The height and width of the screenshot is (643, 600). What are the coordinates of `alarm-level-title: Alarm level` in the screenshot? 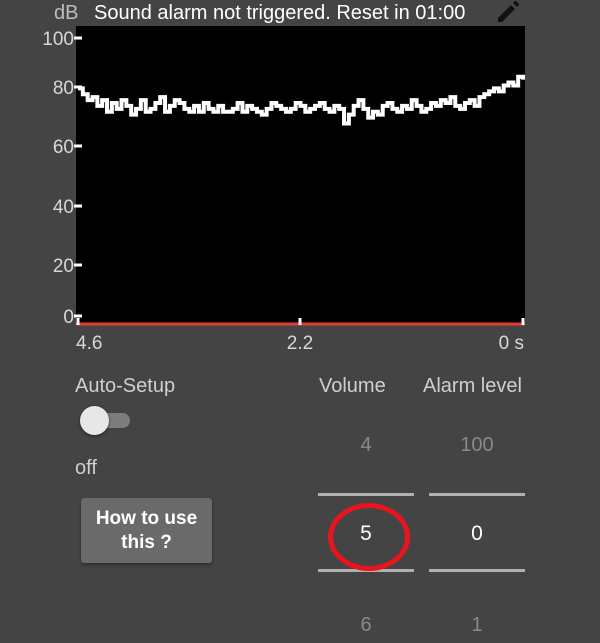 It's located at (472, 386).